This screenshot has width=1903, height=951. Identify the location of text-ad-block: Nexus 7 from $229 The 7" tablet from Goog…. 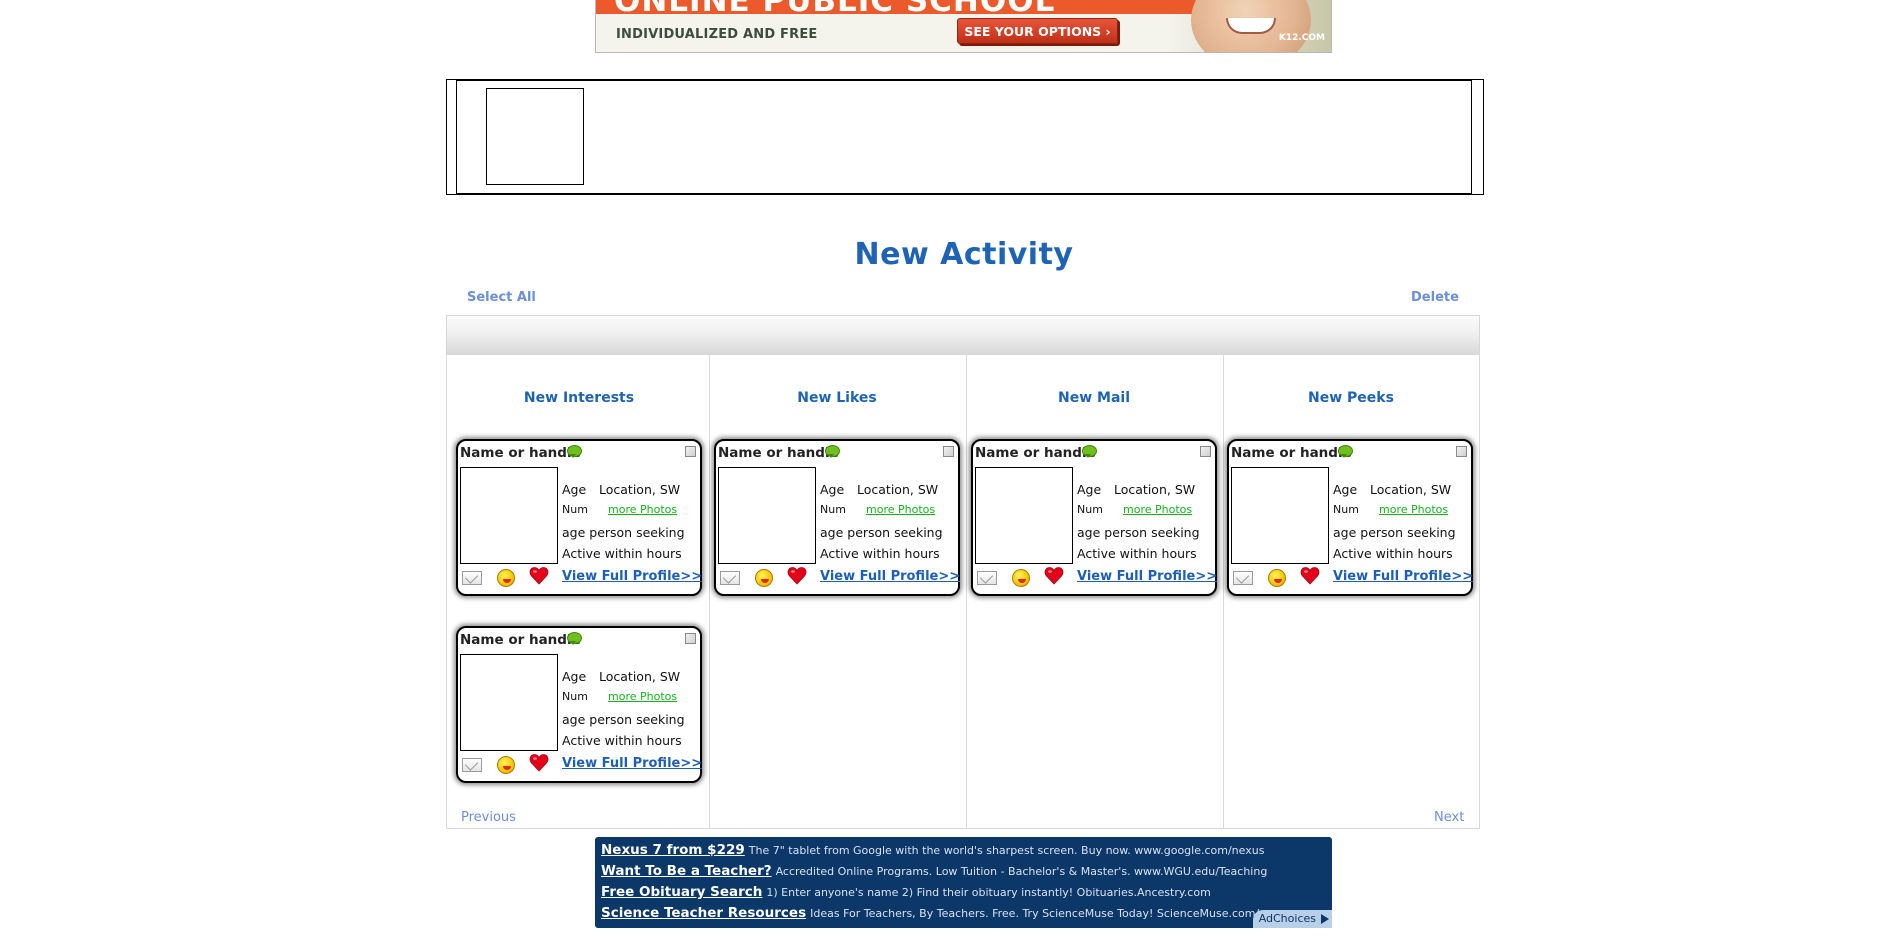
(963, 882).